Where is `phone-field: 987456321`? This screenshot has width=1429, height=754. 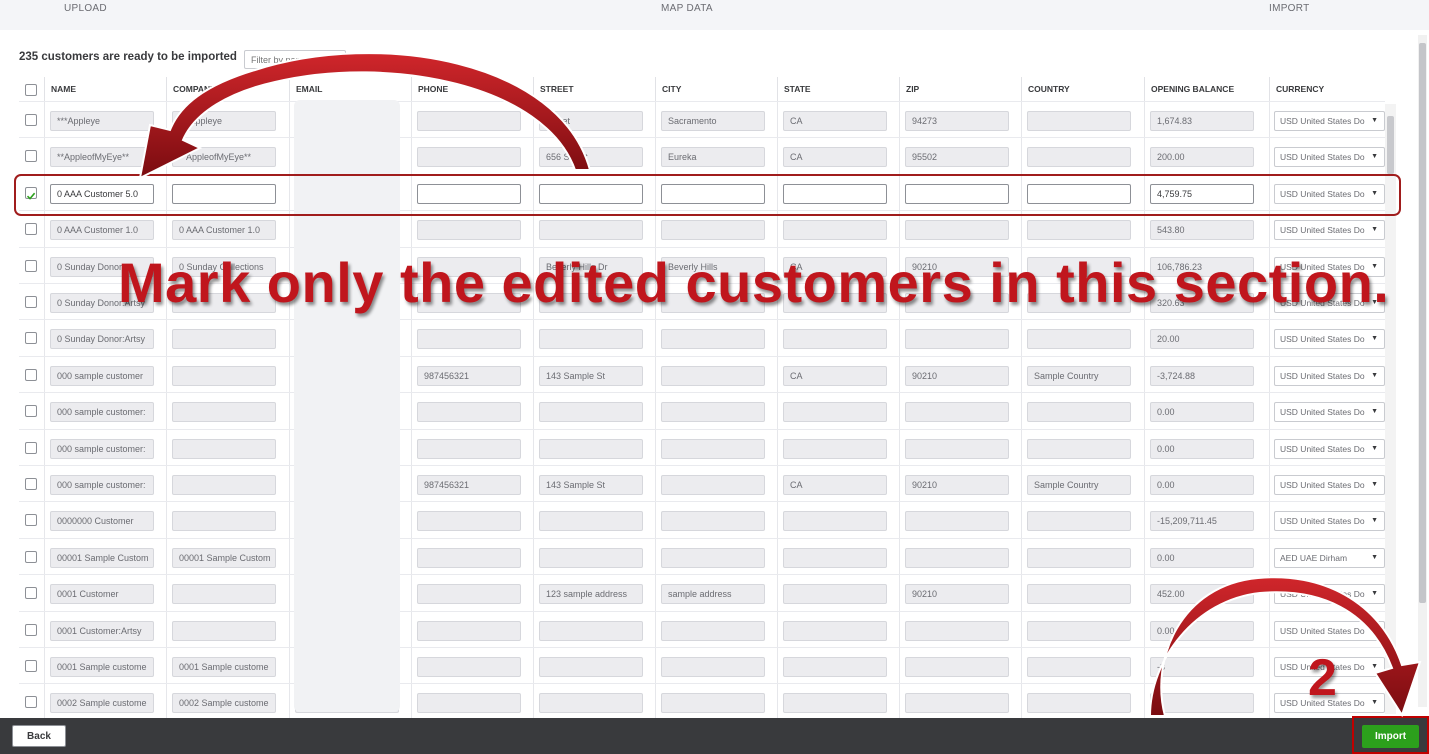 phone-field: 987456321 is located at coordinates (469, 485).